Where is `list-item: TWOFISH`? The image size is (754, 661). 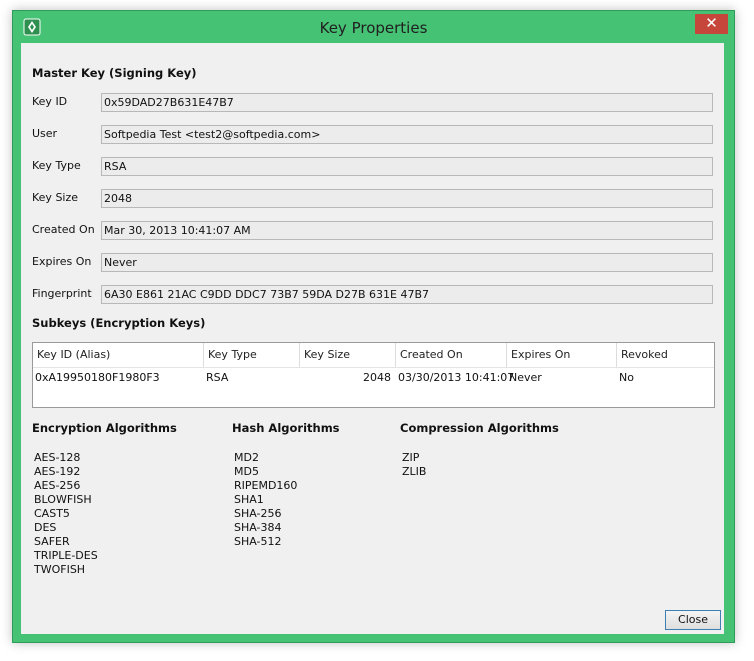
list-item: TWOFISH is located at coordinates (60, 569).